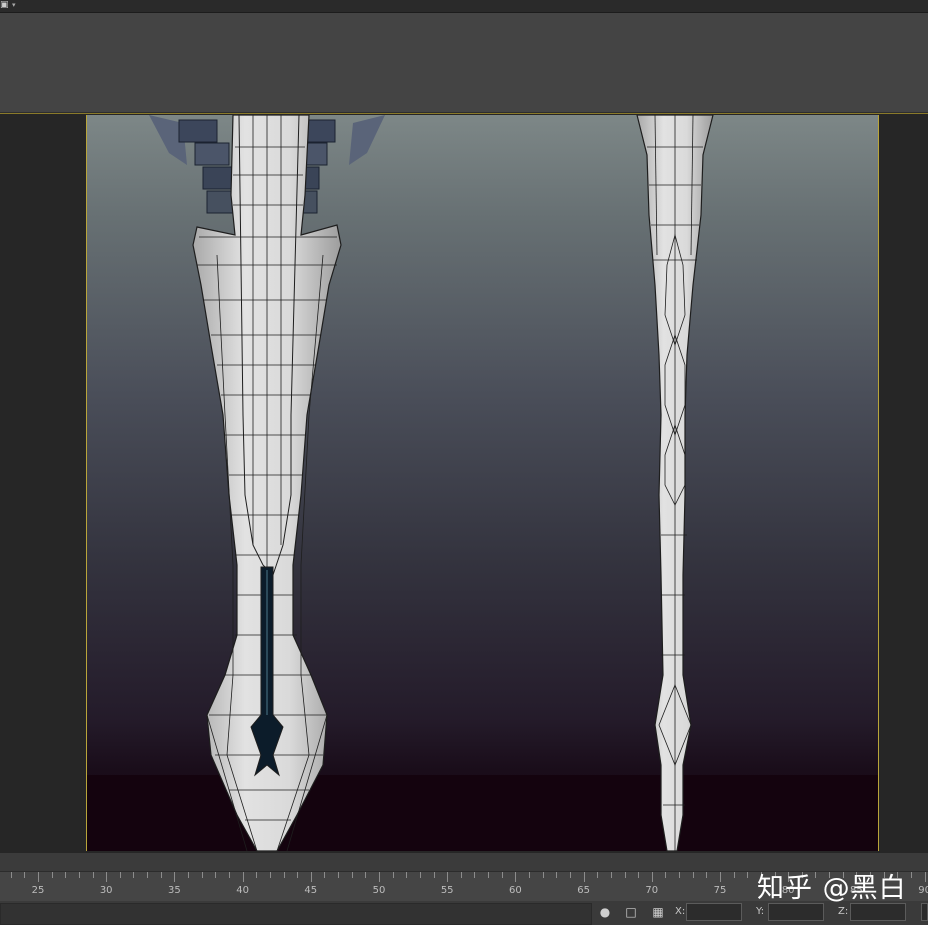 This screenshot has width=928, height=925. What do you see at coordinates (878, 912) in the screenshot?
I see `z-coordinate-field` at bounding box center [878, 912].